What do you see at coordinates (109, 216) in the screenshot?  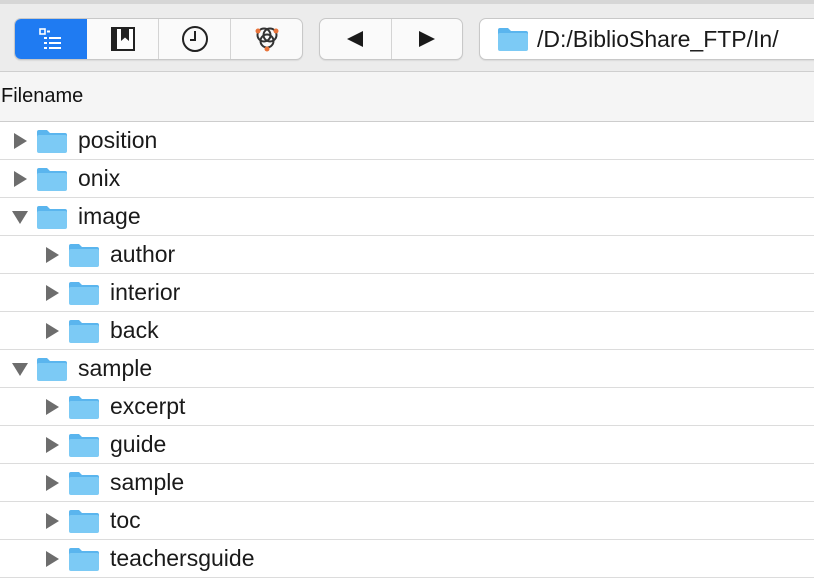 I see `folder-name: image` at bounding box center [109, 216].